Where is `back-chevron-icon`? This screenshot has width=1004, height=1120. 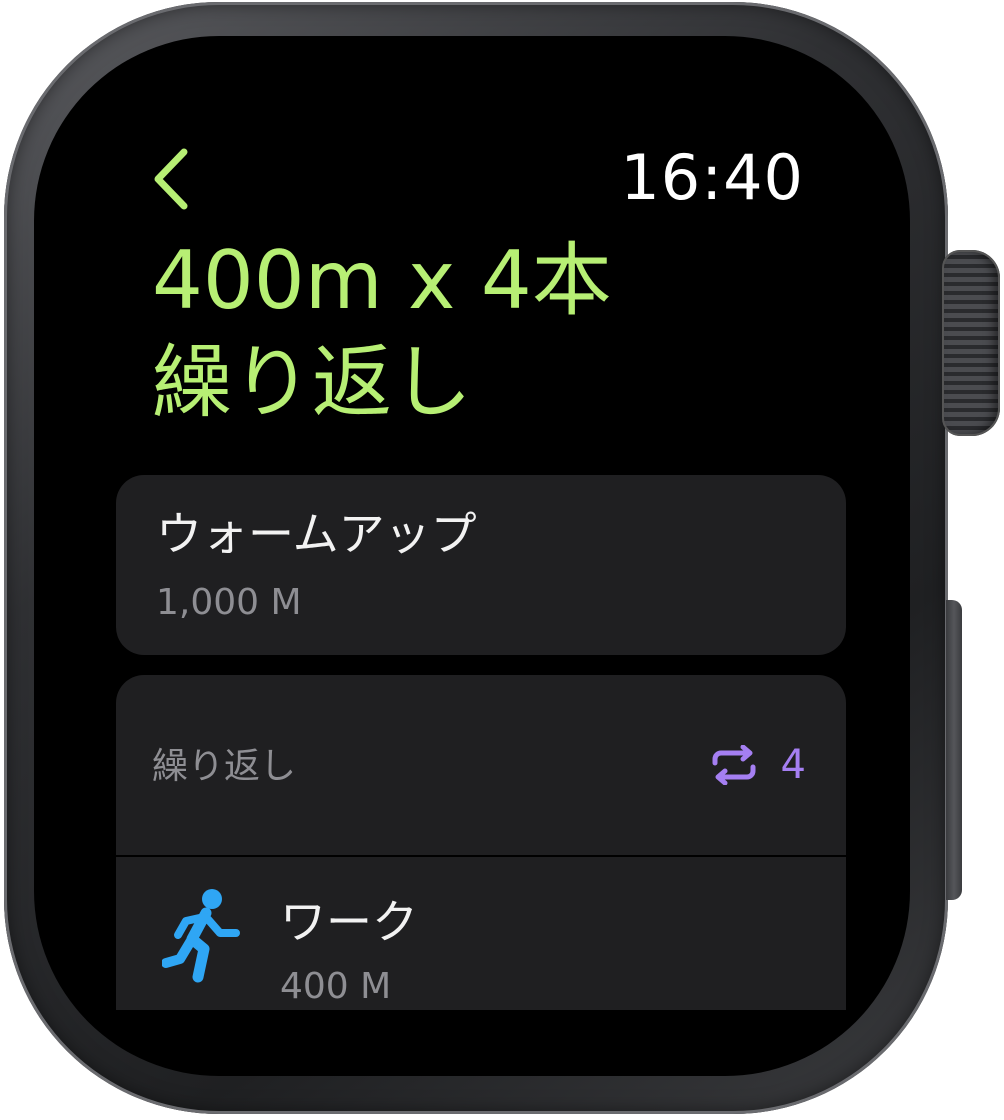
back-chevron-icon is located at coordinates (171, 179).